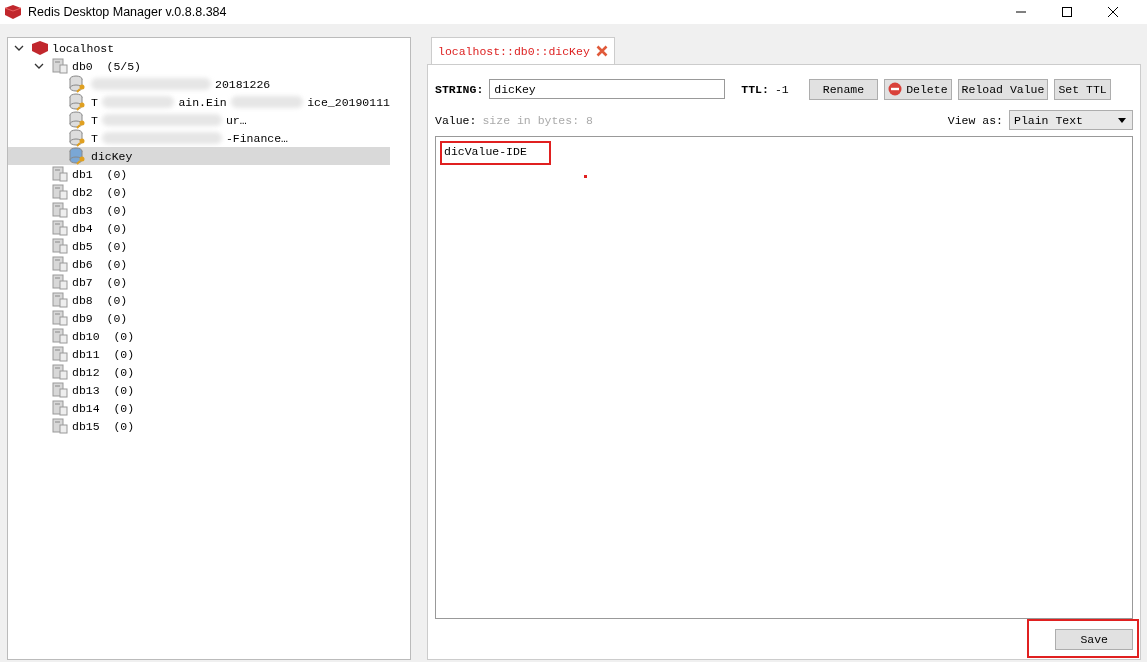  I want to click on tab: localhost::db0::dicKey, so click(523, 50).